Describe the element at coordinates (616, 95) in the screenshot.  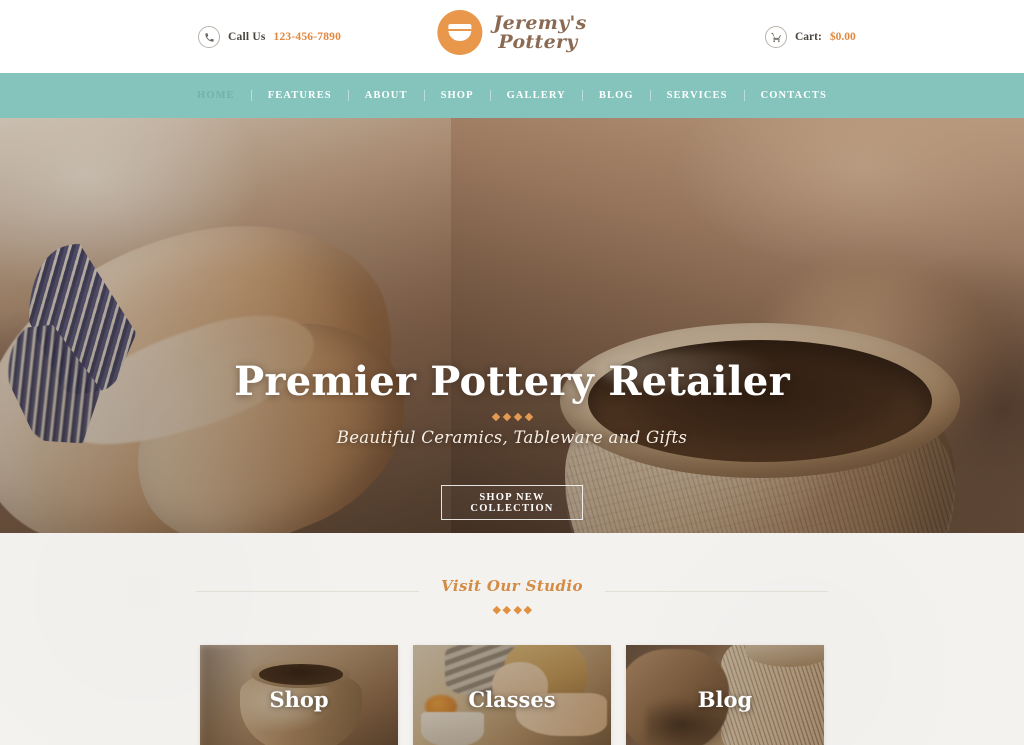
I see `nav-item-blog: BLOG` at that location.